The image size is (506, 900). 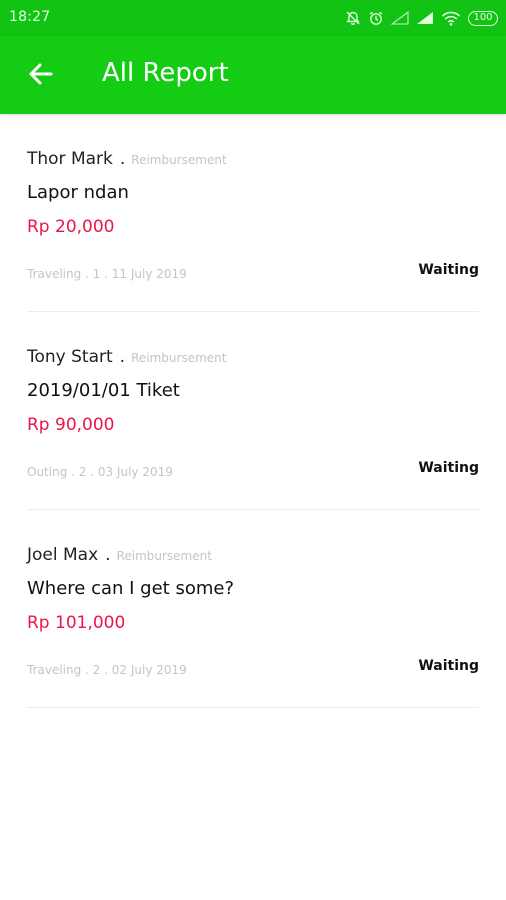 What do you see at coordinates (127, 159) in the screenshot?
I see `report-header: Thor Mark . Reimbursement` at bounding box center [127, 159].